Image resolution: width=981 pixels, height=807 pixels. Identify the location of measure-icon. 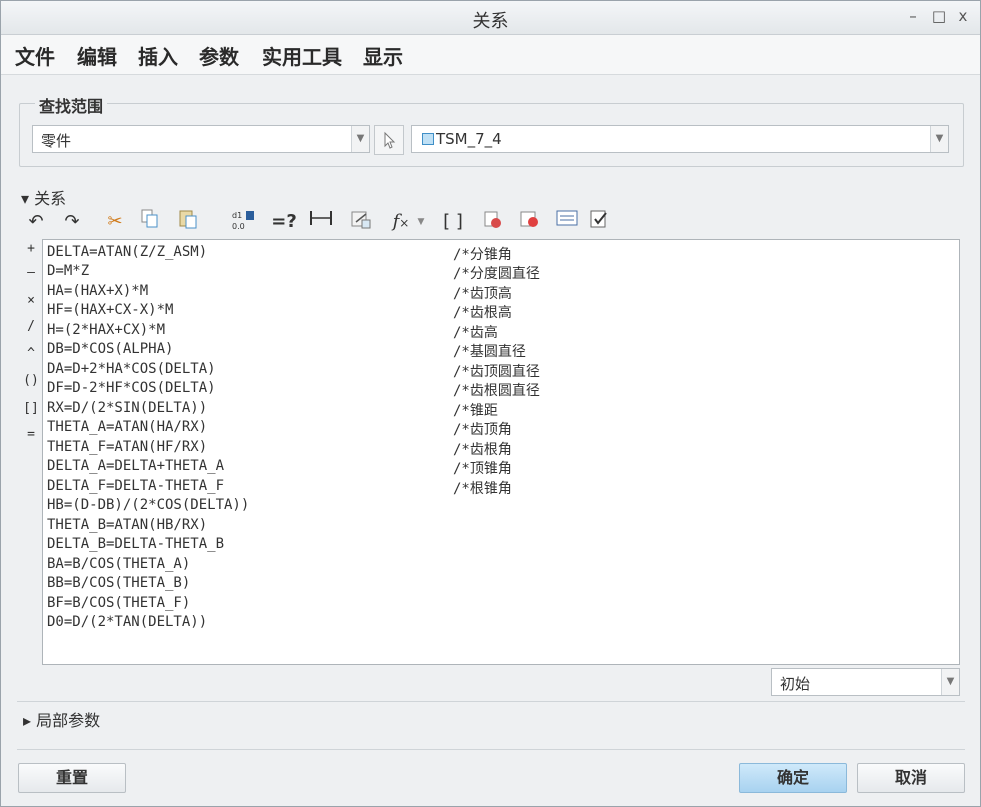
(321, 222).